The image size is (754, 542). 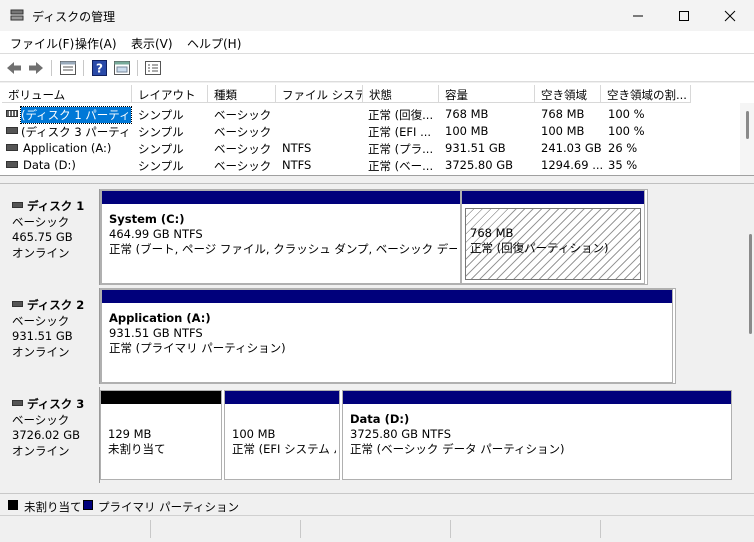 I want to click on properties-button, so click(x=68, y=68).